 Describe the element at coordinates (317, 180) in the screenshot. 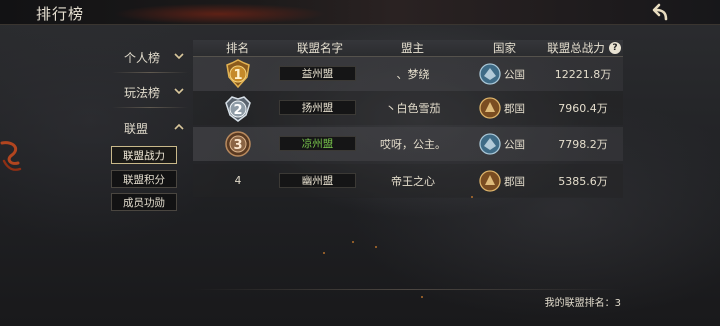

I see `alliance-name-box: 幽州盟` at that location.